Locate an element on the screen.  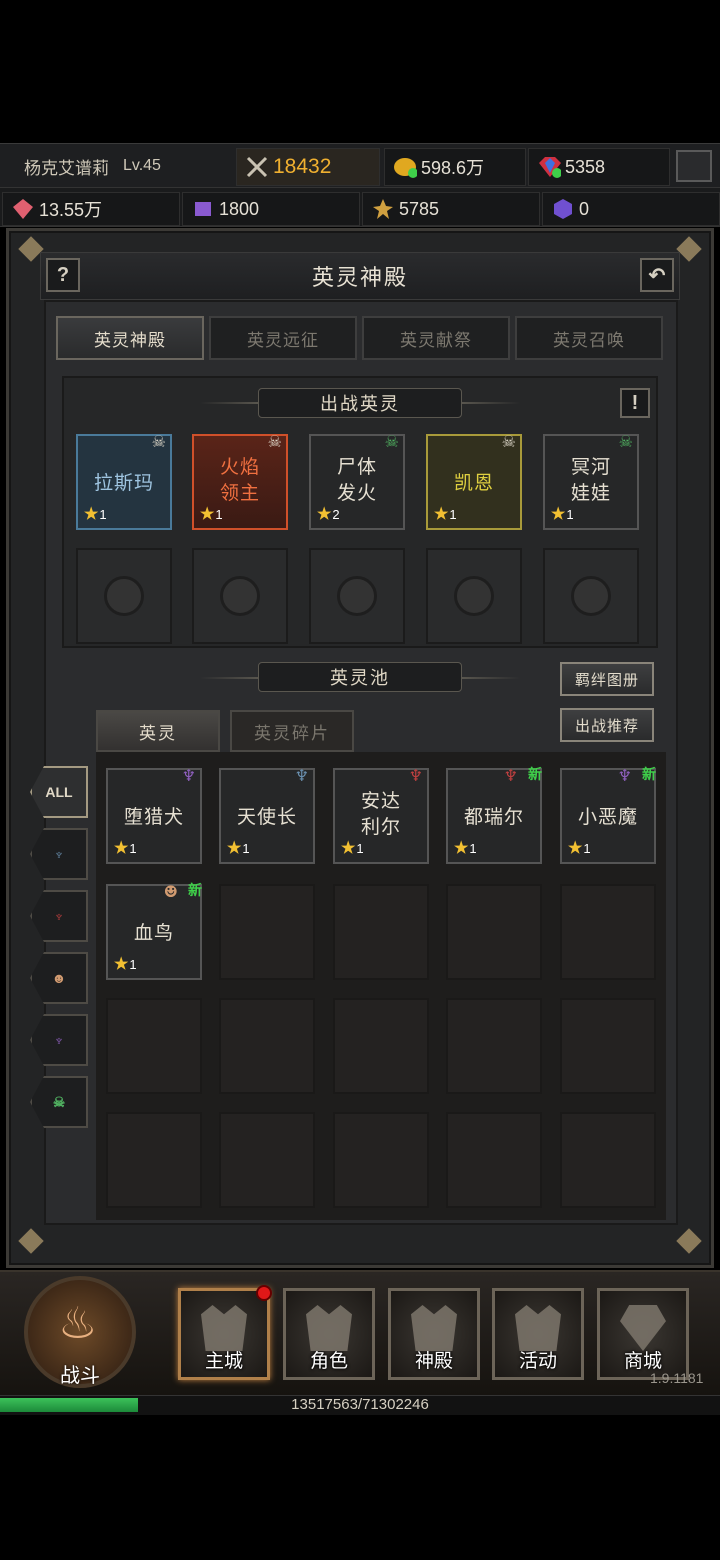
nav-character: 角色 is located at coordinates (329, 1334).